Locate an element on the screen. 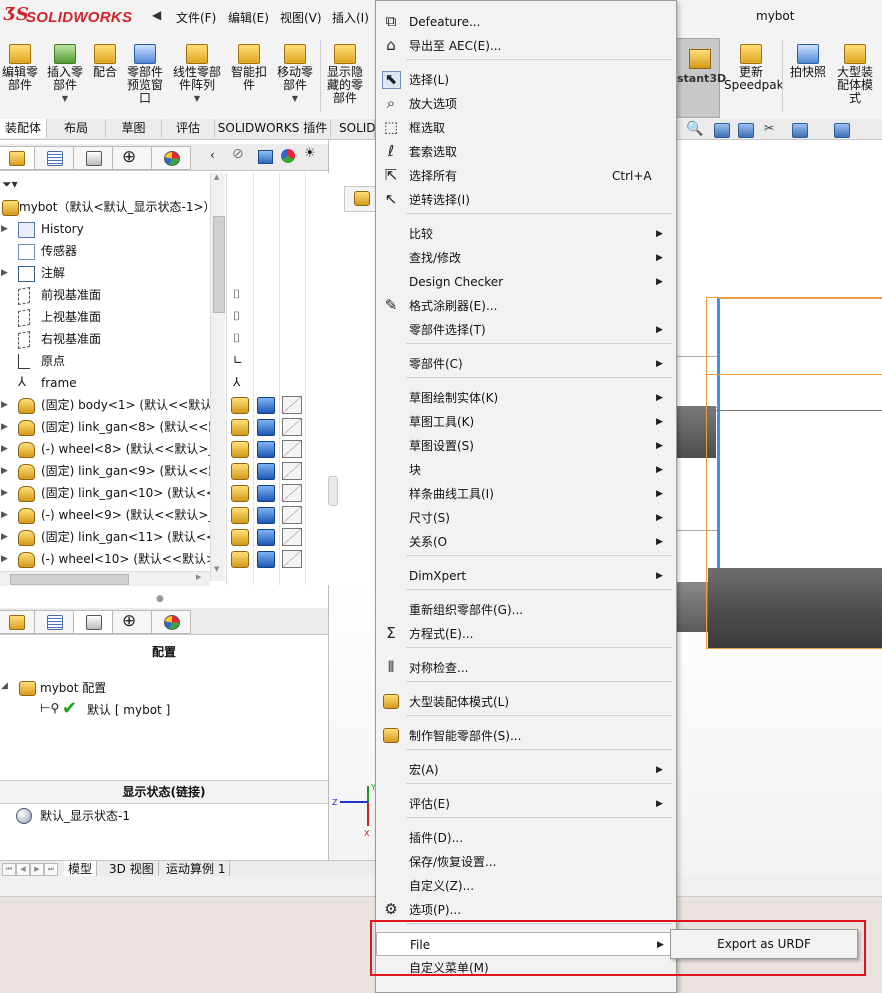  tree-item: ▶ (-) wheel<10> (默认<<默认>_ is located at coordinates (105, 559).